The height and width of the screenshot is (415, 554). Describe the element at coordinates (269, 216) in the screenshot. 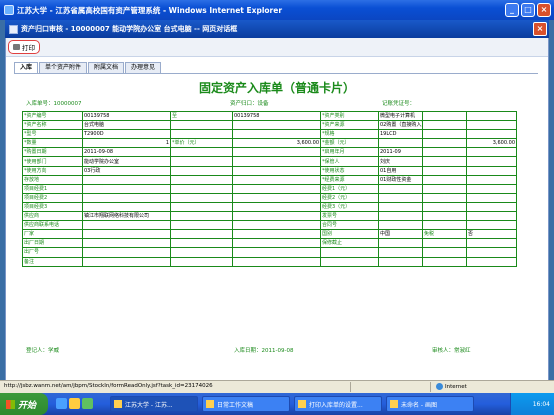

I see `form-row: 供应商 镇江市翔联网络科技有限公司 发票号` at that location.